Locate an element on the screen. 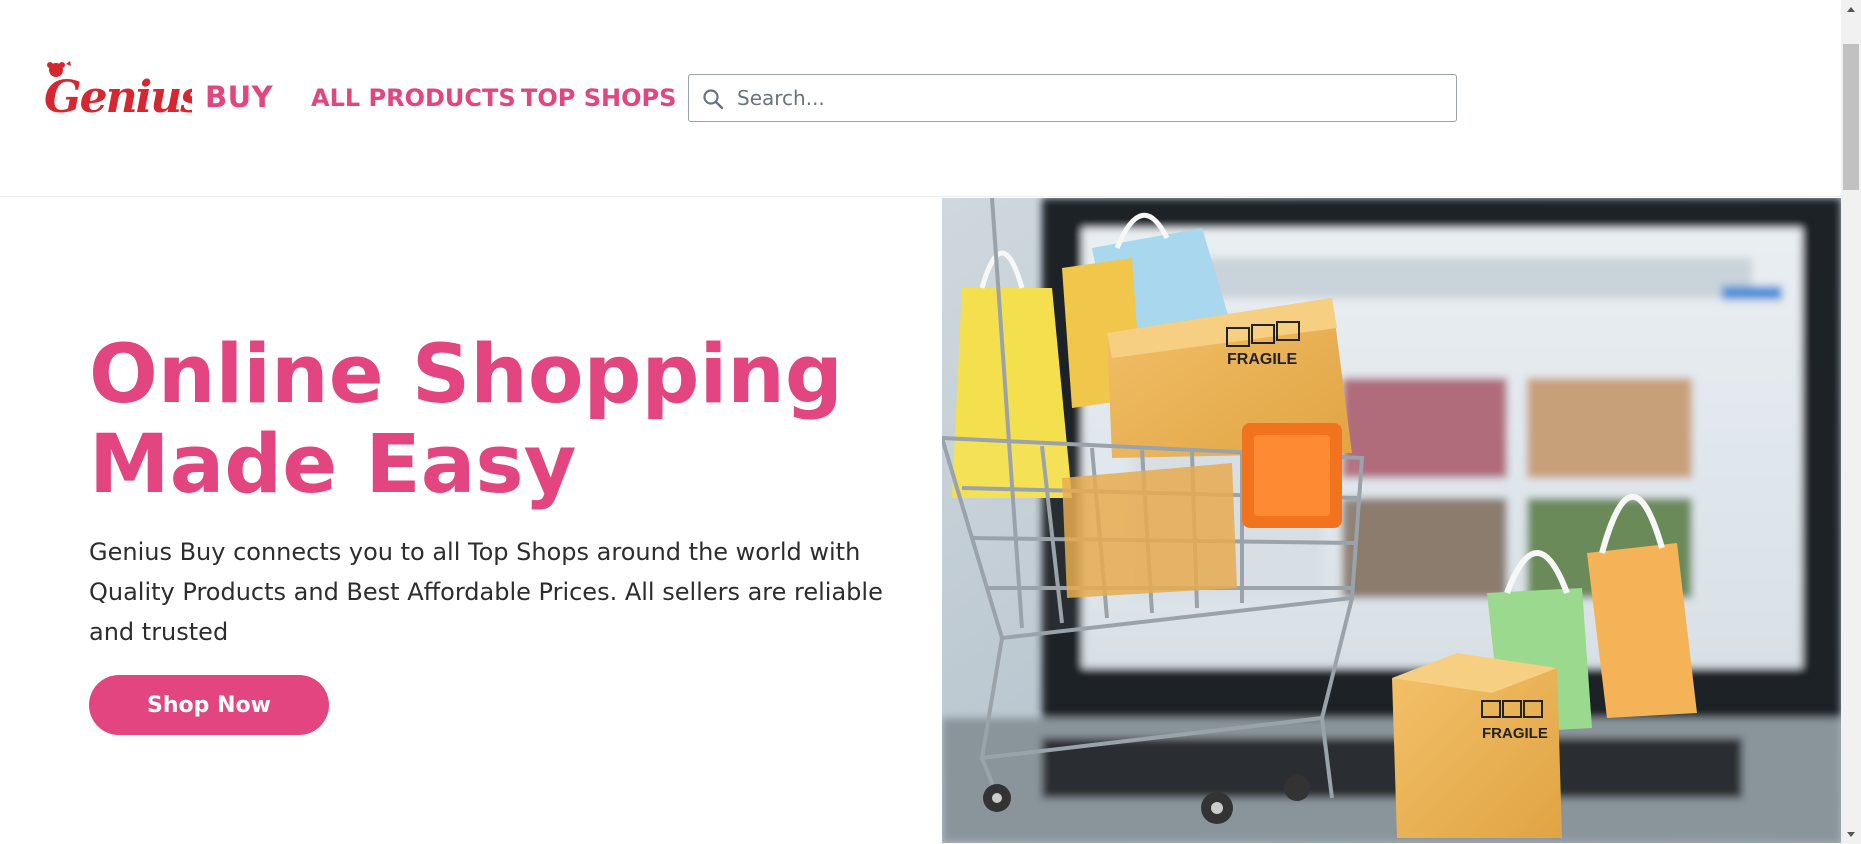 This screenshot has height=844, width=1861. scroll-up-icon is located at coordinates (1851, 10).